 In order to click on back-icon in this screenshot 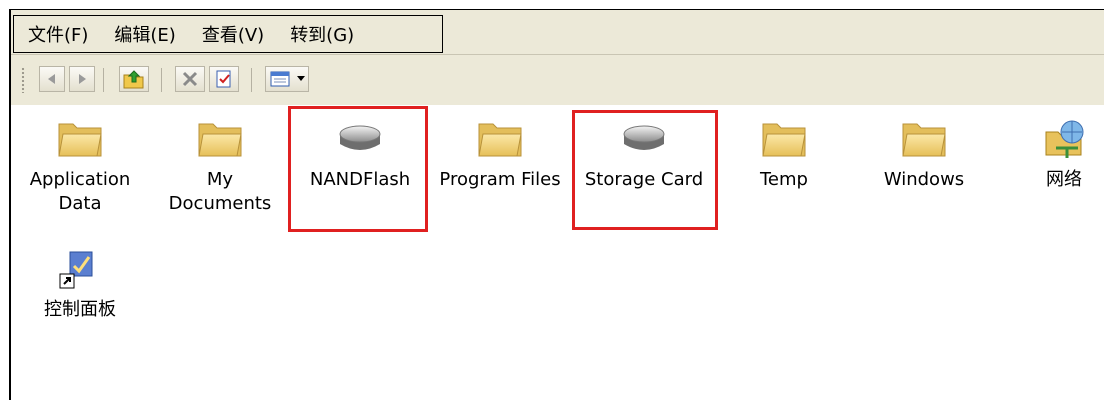, I will do `click(51, 79)`.